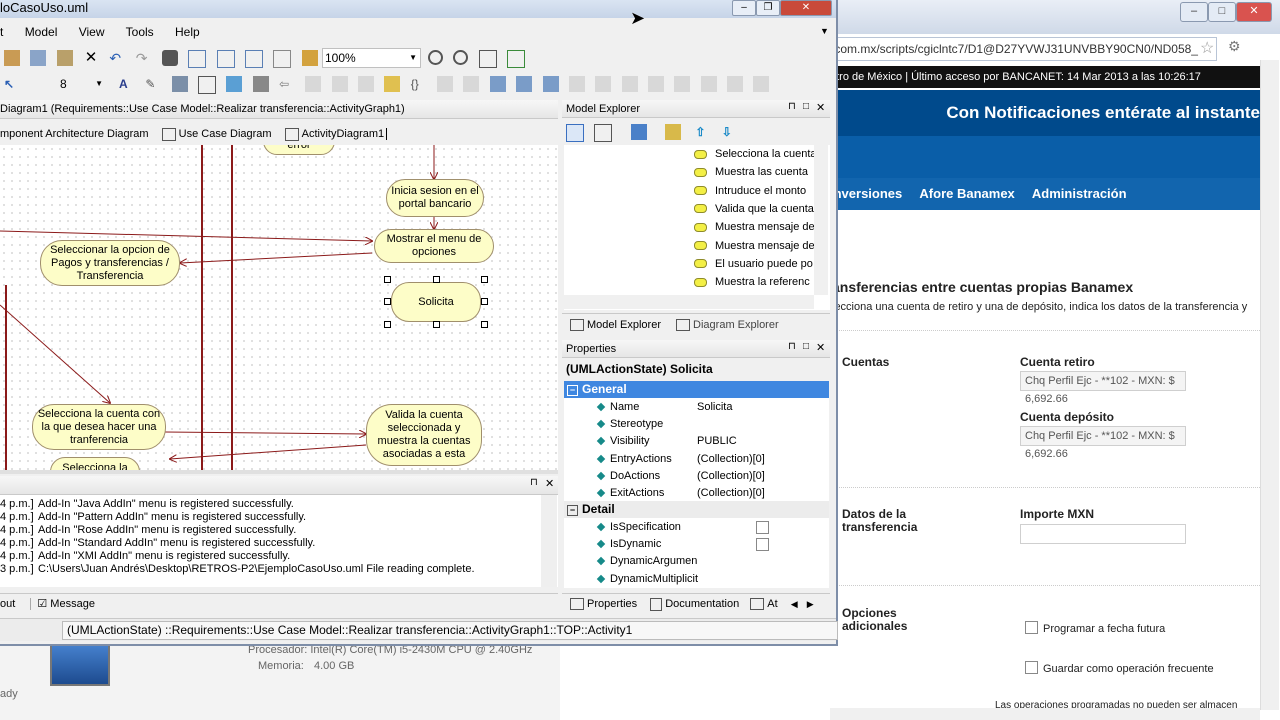  What do you see at coordinates (371, 58) in the screenshot?
I see `zoom-select: 100% ▼` at bounding box center [371, 58].